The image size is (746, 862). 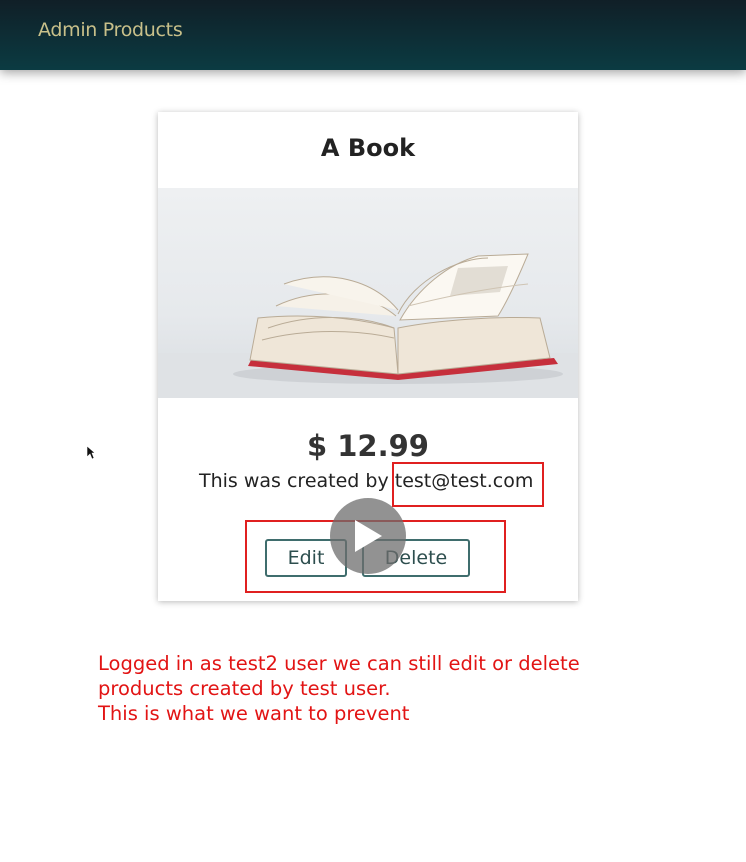 What do you see at coordinates (368, 325) in the screenshot?
I see `open-book-image` at bounding box center [368, 325].